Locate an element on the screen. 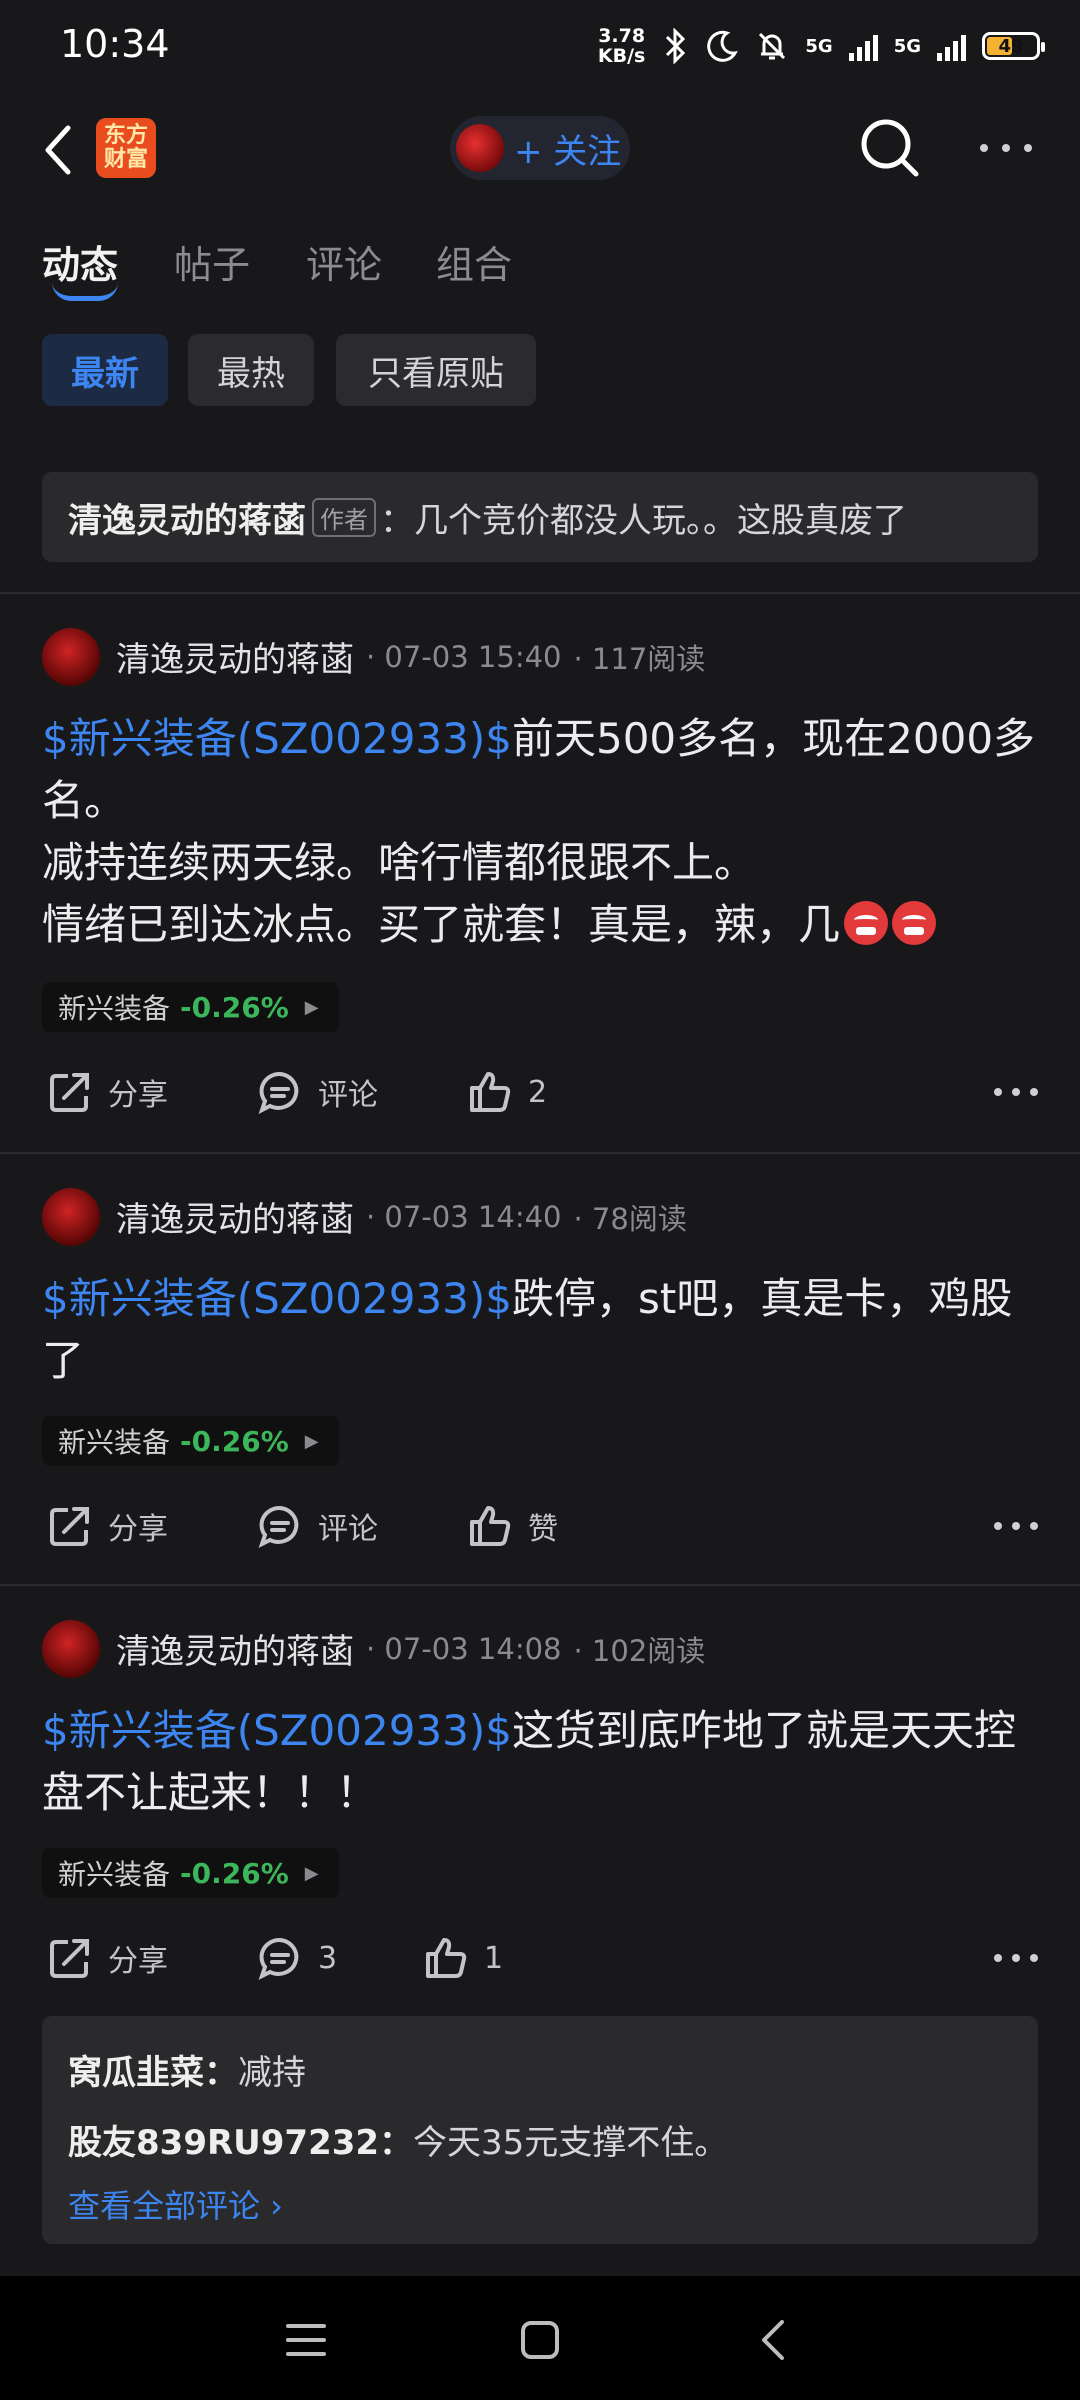 Image resolution: width=1080 pixels, height=2400 pixels. post-time: · 07-03 14:40 is located at coordinates (464, 1216).